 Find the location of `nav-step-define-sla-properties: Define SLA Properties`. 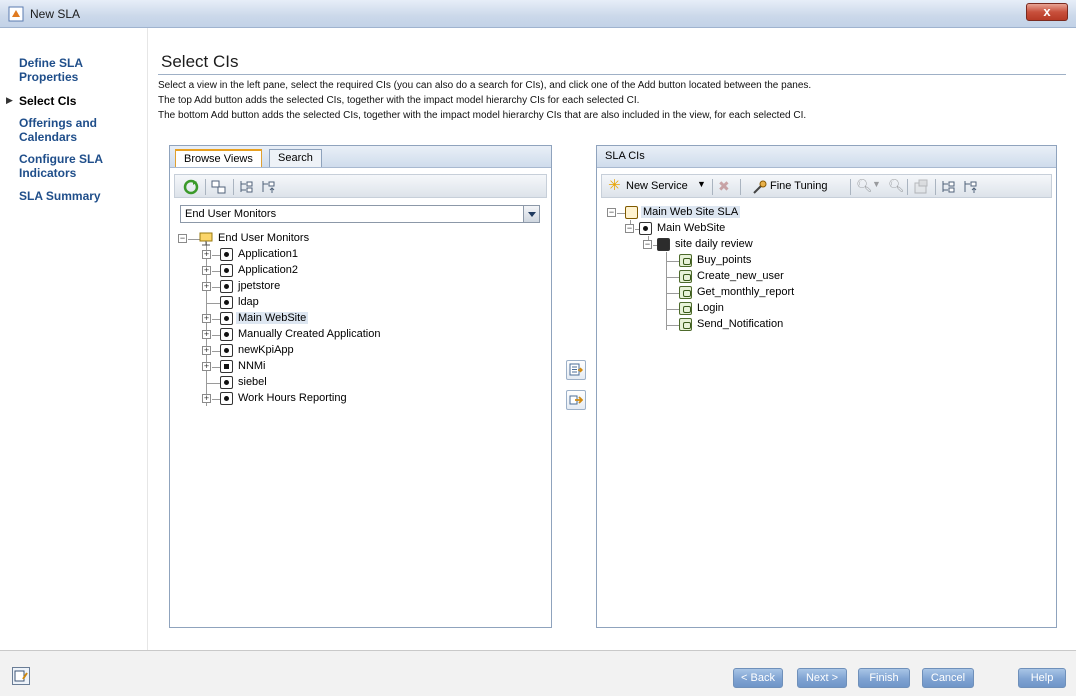

nav-step-define-sla-properties: Define SLA Properties is located at coordinates (74, 70).